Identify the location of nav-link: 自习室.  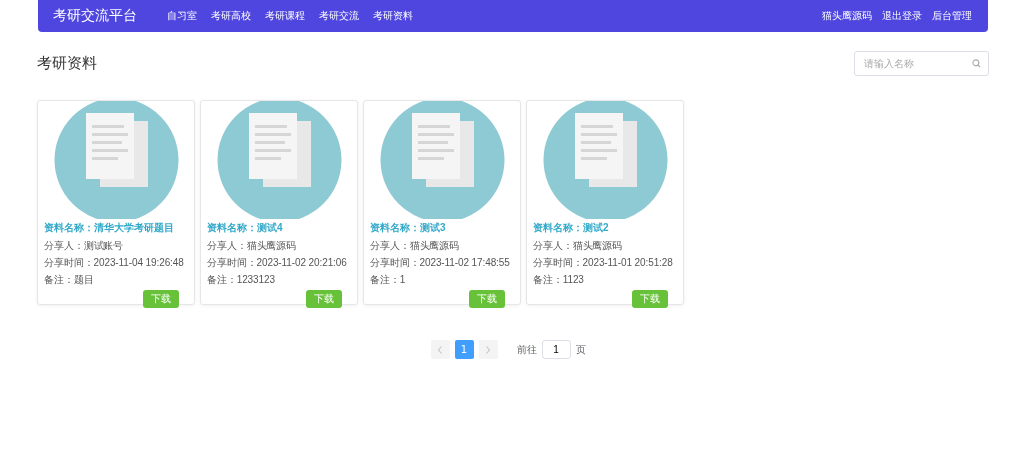
(182, 16).